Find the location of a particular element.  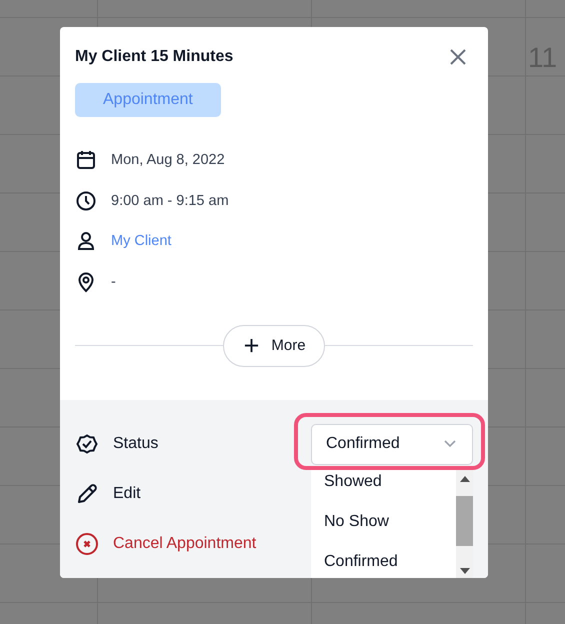

scroll-up-icon is located at coordinates (465, 479).